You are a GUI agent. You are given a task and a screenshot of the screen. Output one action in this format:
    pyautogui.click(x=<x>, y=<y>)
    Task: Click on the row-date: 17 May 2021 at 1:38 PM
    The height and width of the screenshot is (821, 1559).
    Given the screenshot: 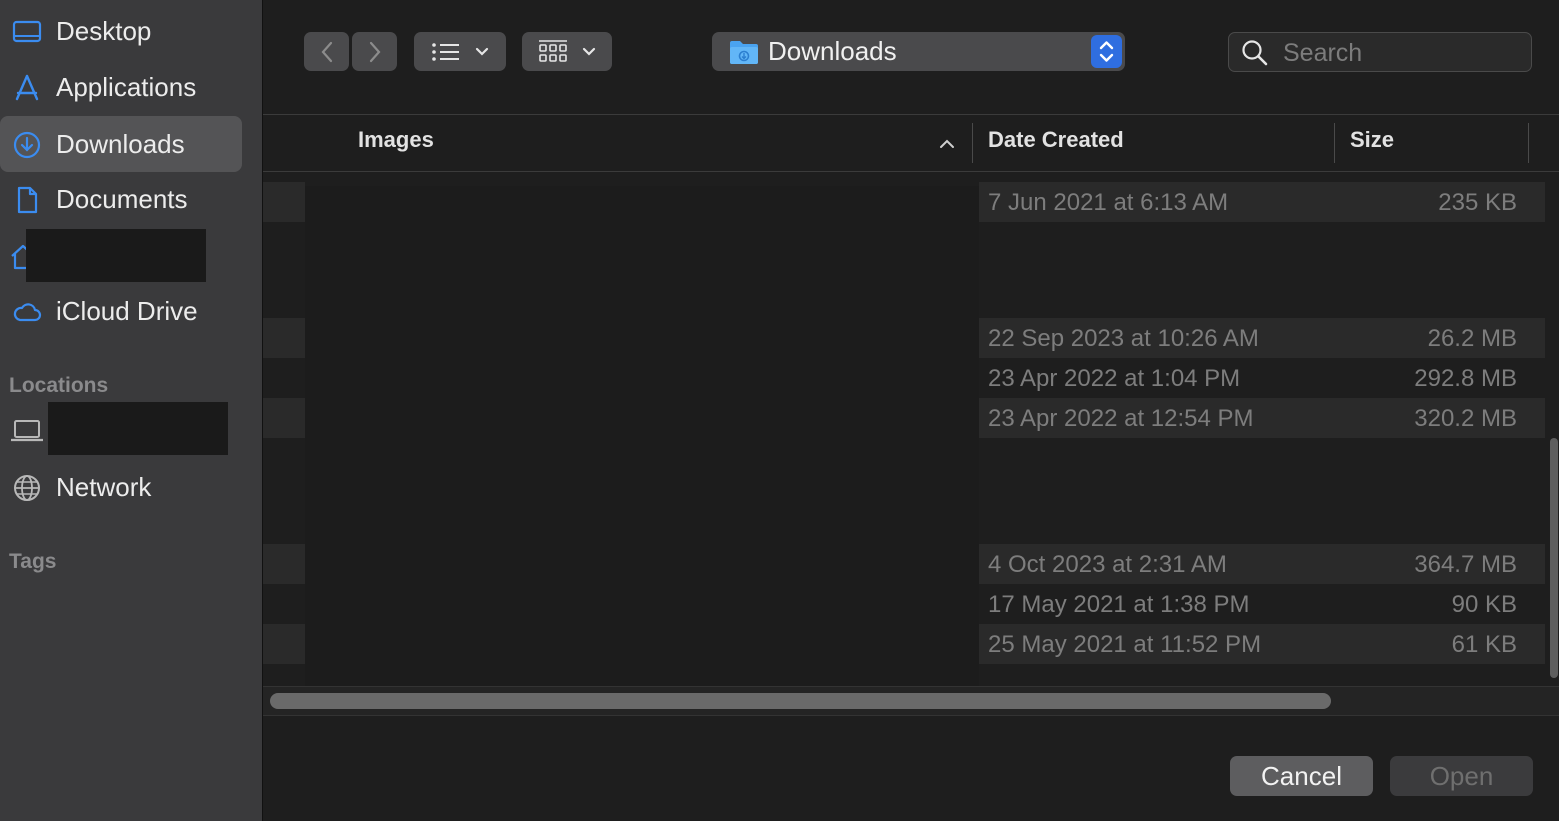 What is the action you would take?
    pyautogui.click(x=1119, y=604)
    